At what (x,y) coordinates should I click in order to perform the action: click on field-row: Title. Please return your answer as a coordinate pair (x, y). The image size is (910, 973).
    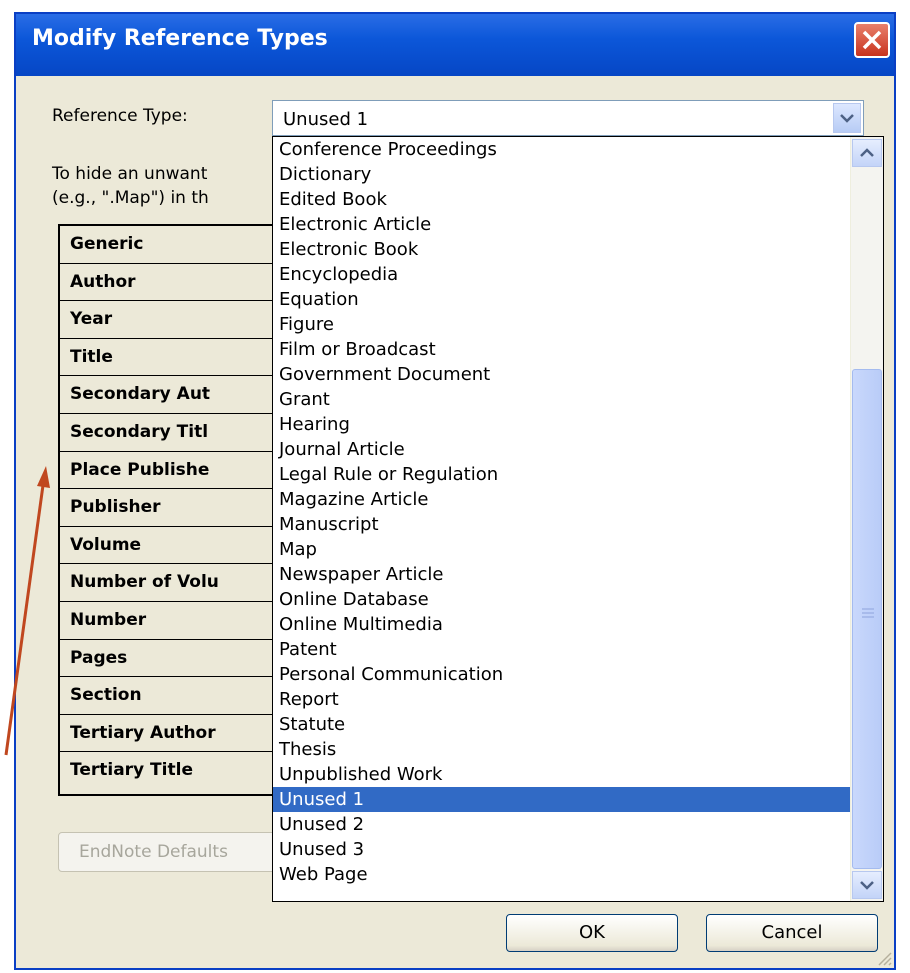
    Looking at the image, I should click on (172, 358).